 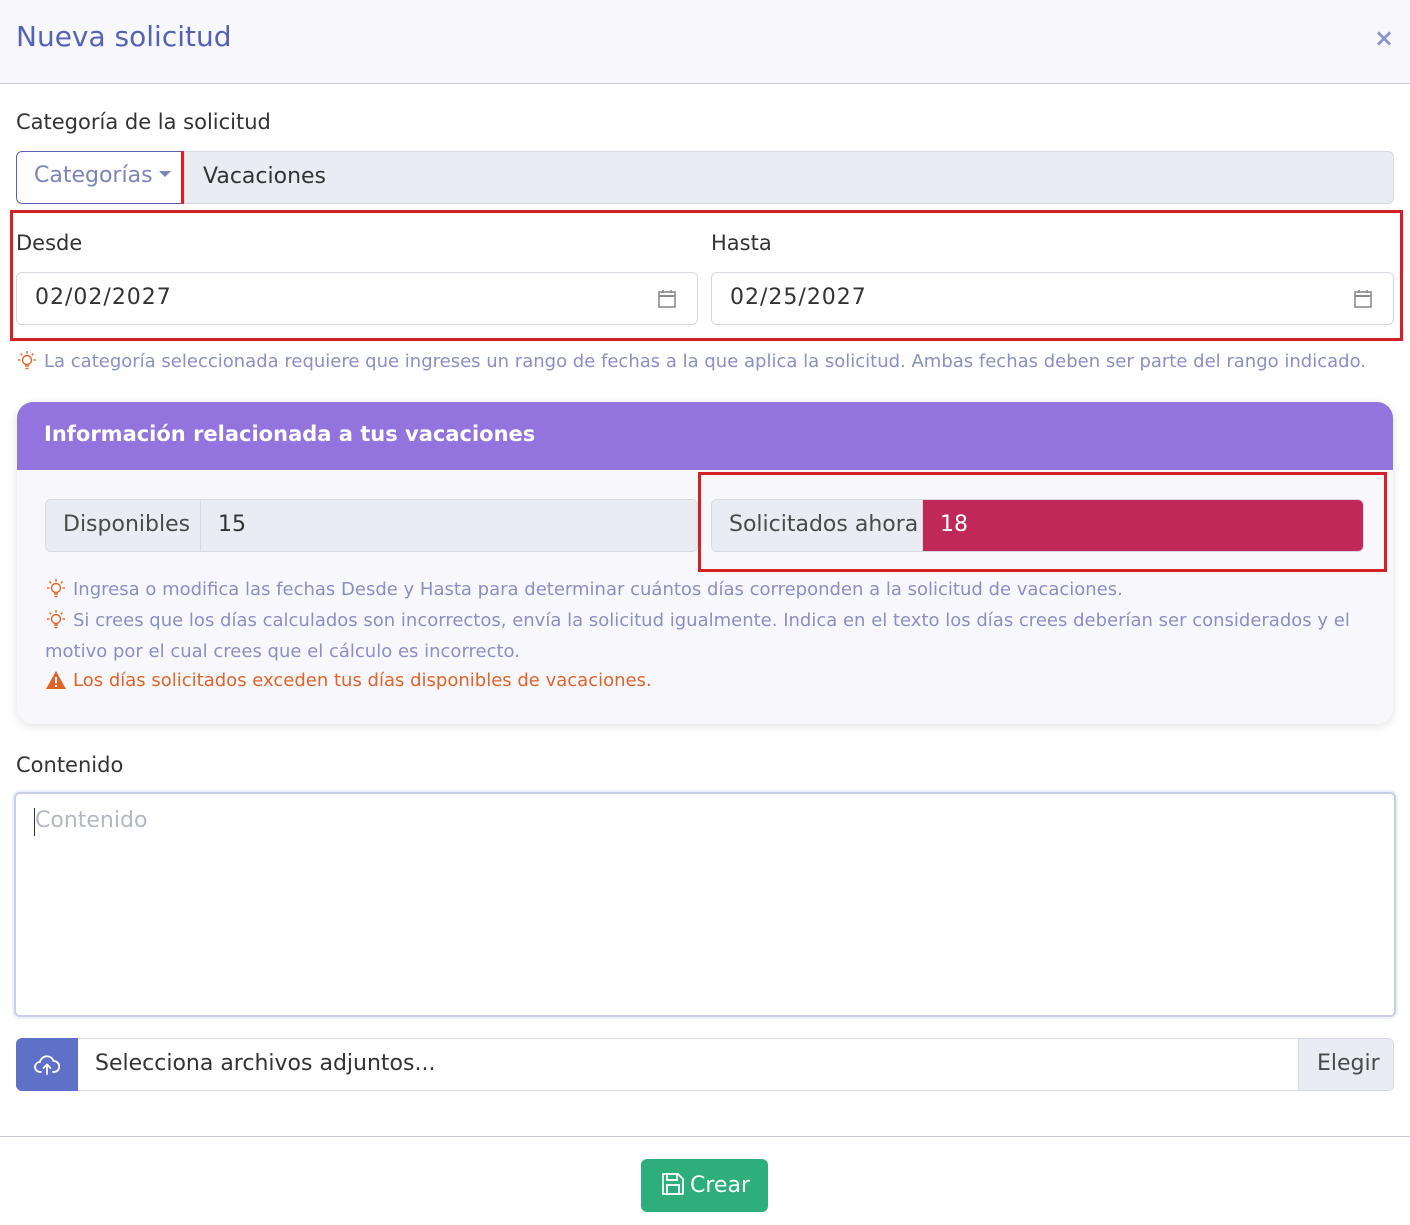 I want to click on create-button: Crear, so click(x=704, y=1185).